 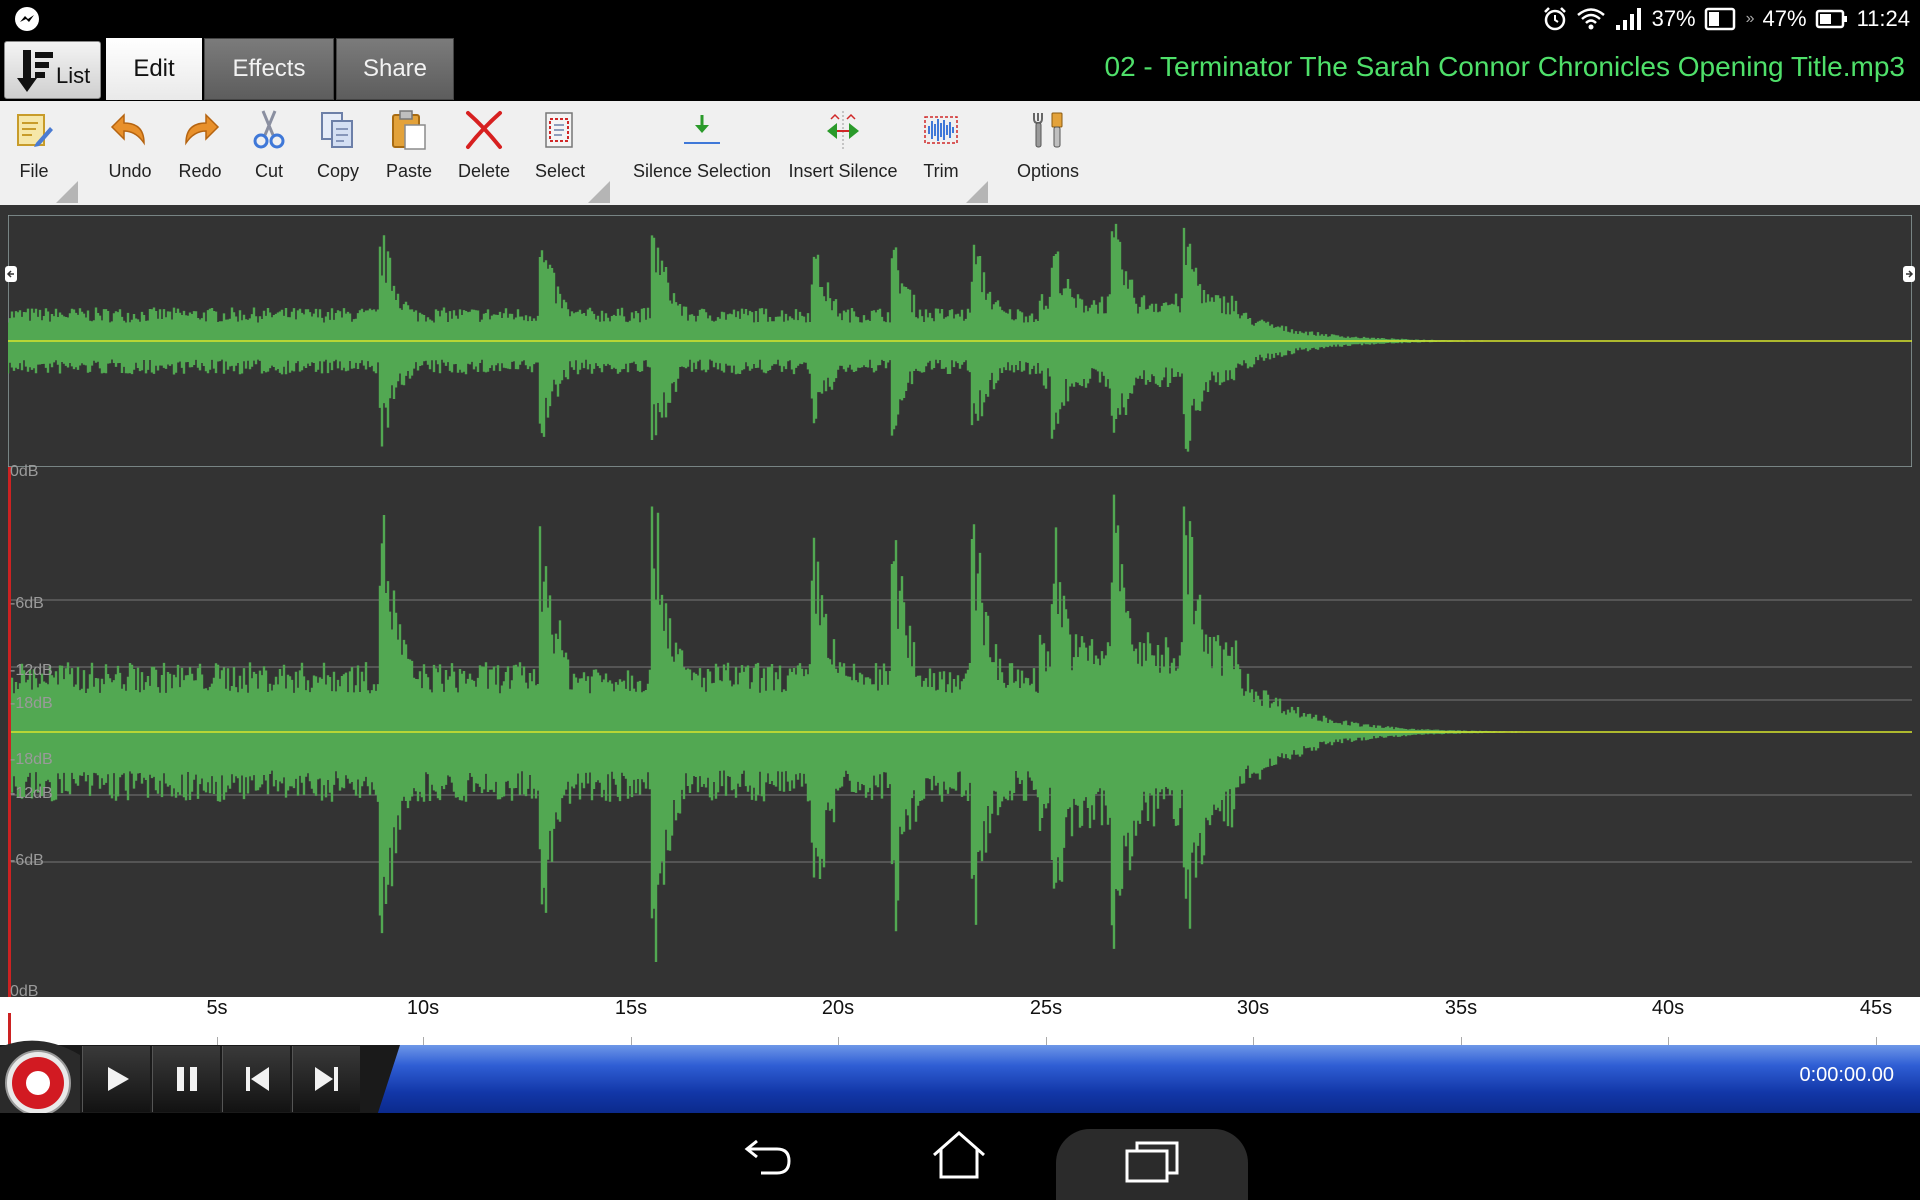 I want to click on options-tools-icon, so click(x=1048, y=130).